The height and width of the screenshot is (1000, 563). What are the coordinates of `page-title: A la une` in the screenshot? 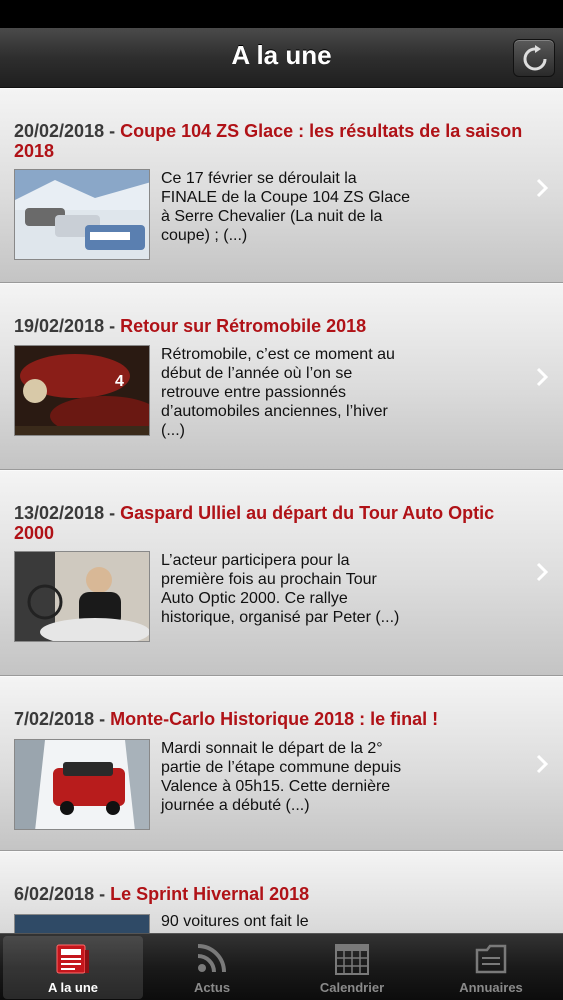 It's located at (281, 55).